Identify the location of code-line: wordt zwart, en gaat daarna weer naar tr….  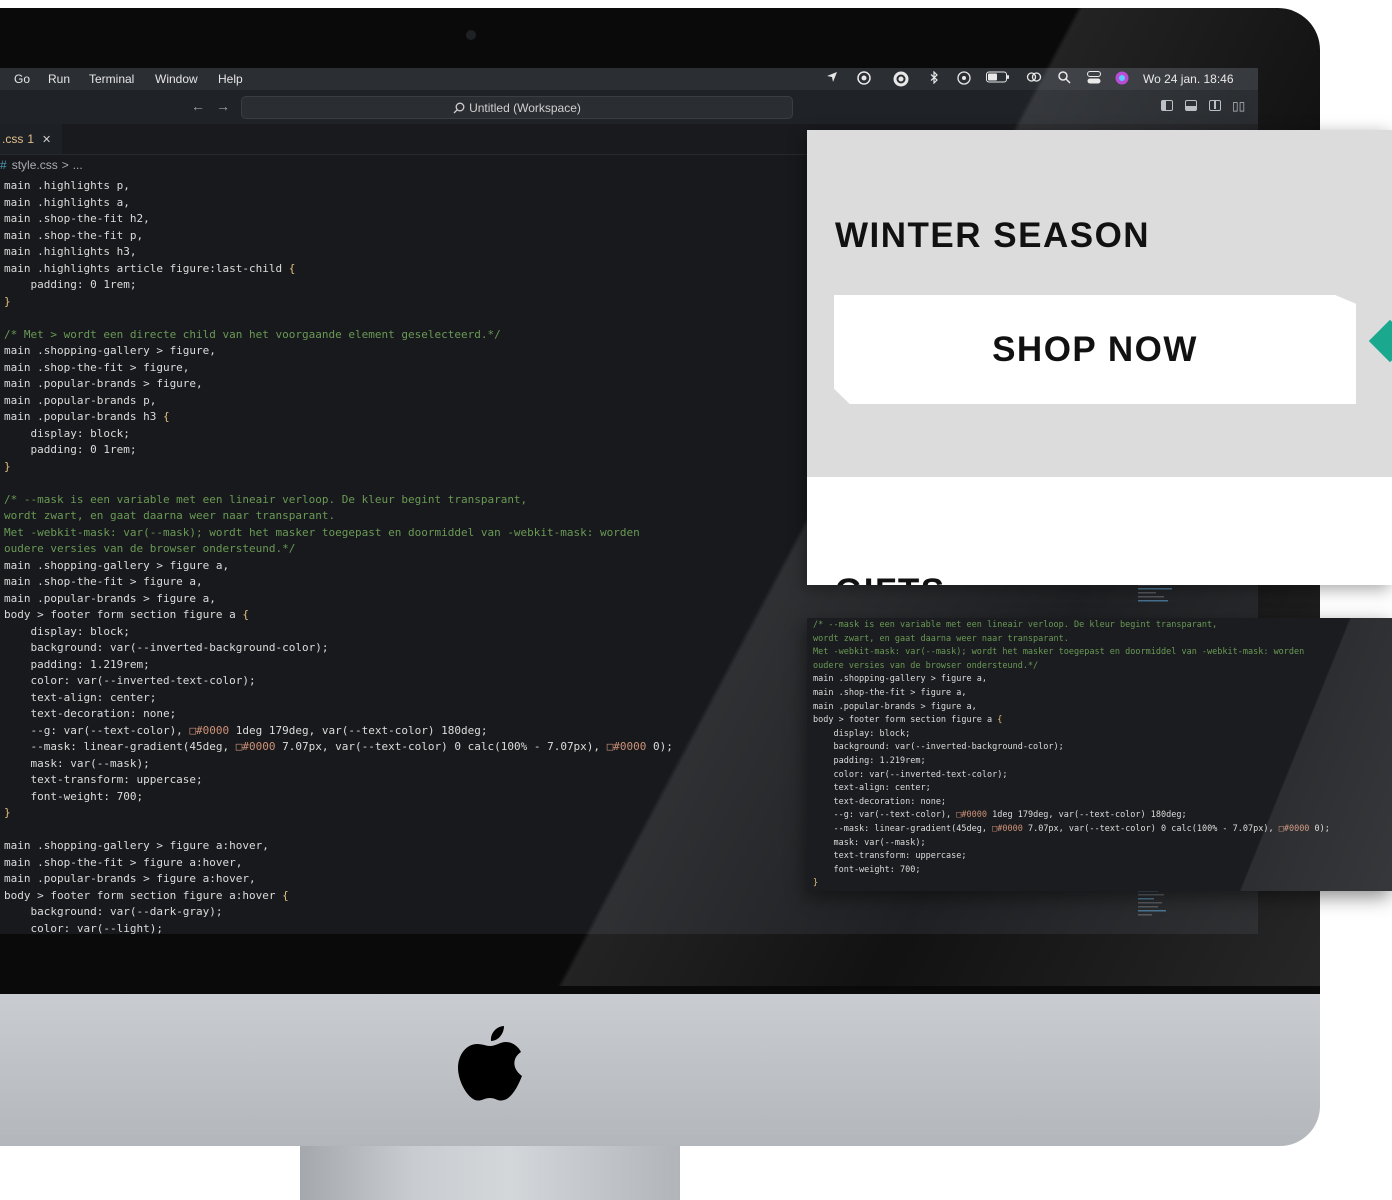
(338, 516).